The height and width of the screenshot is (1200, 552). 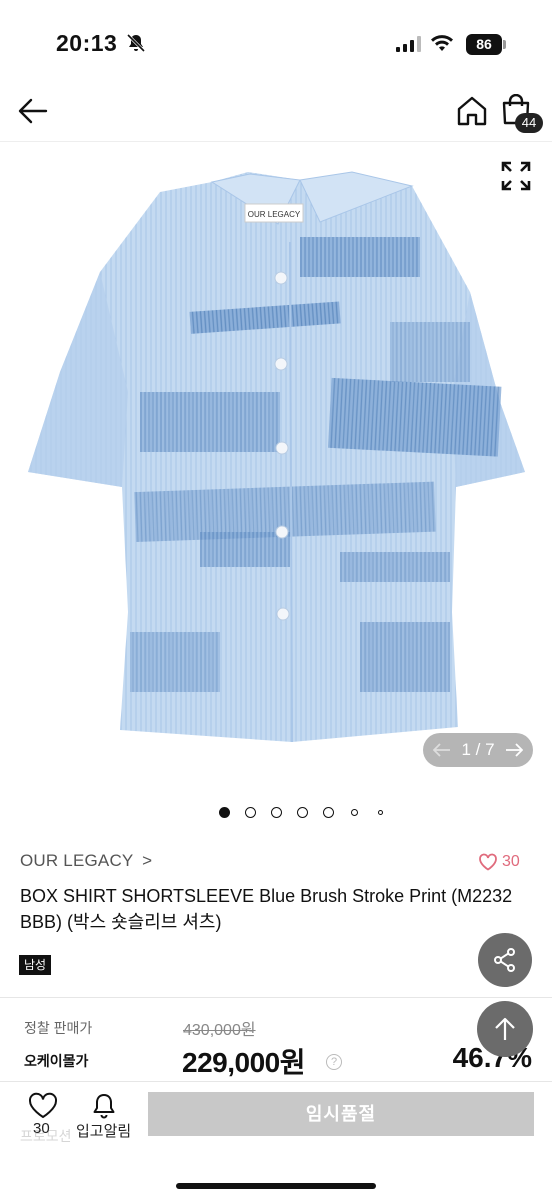 What do you see at coordinates (104, 1106) in the screenshot?
I see `restock-alarm-bell-icon` at bounding box center [104, 1106].